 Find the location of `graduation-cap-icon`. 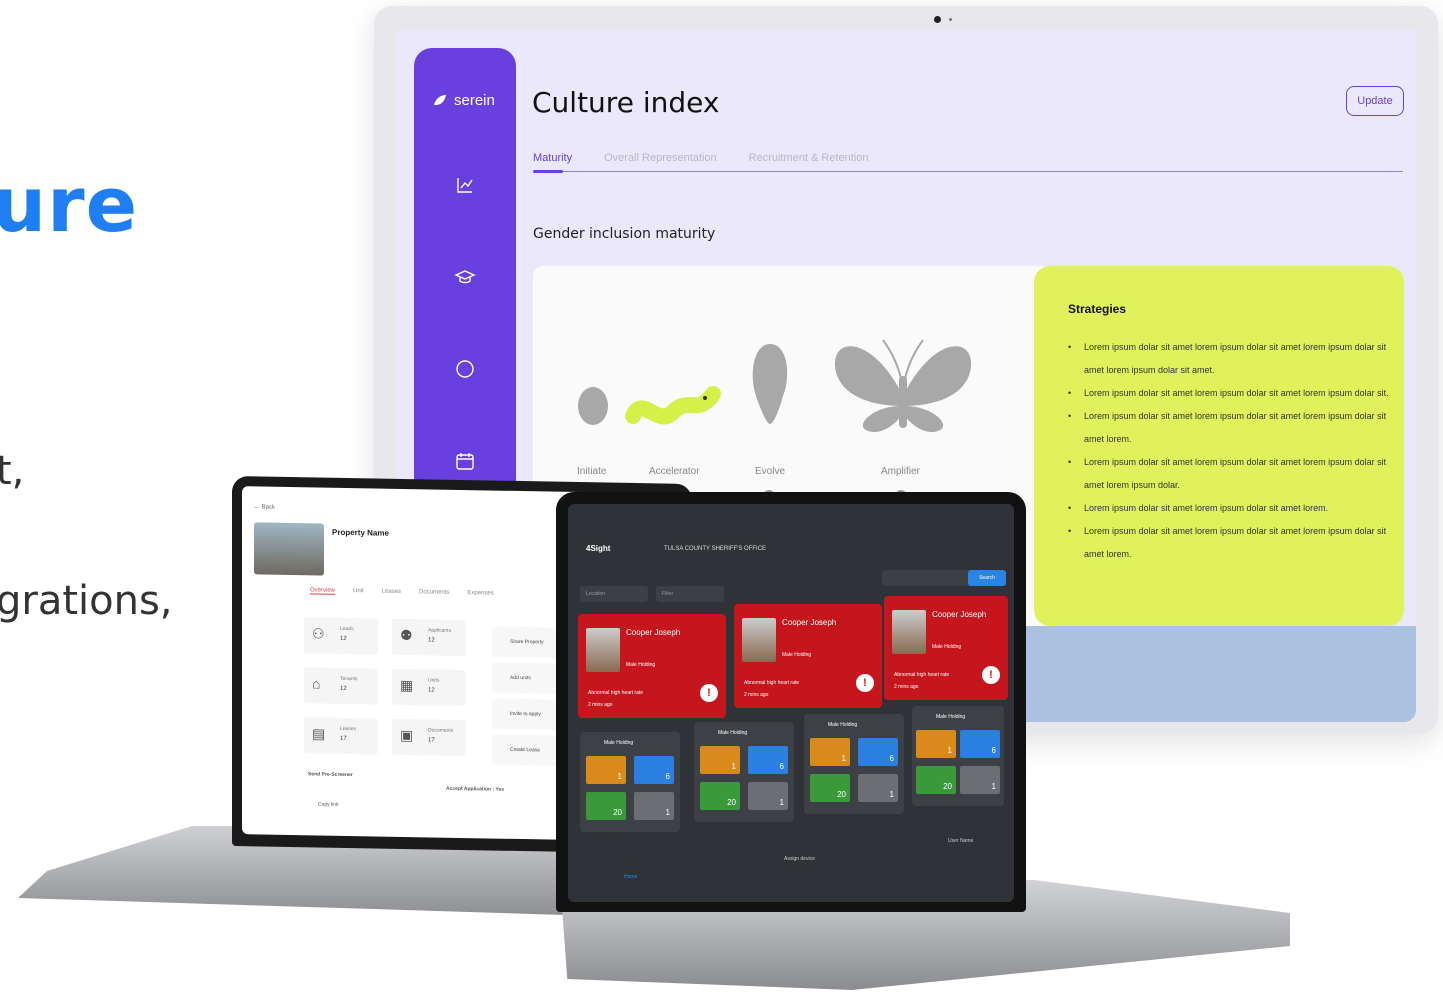

graduation-cap-icon is located at coordinates (465, 277).